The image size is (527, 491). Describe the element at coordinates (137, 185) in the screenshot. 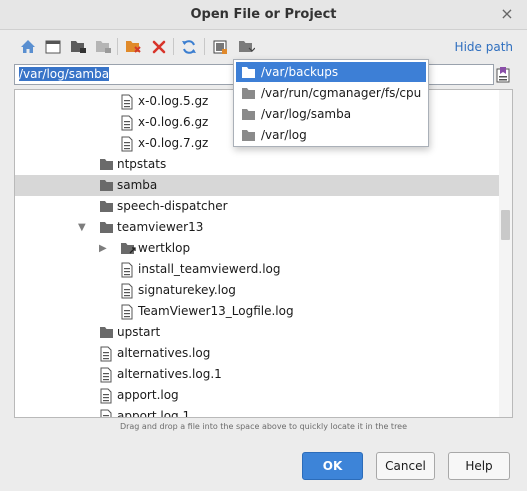

I see `tree-row-label: samba` at that location.